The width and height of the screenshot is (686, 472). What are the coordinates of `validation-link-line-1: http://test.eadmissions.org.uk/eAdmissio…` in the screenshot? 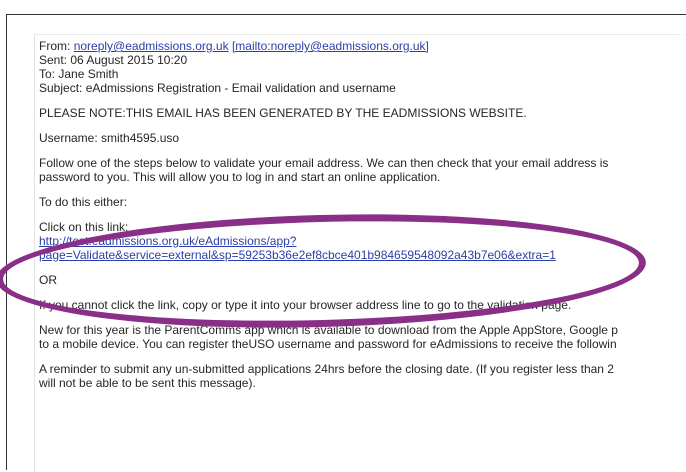 It's located at (362, 241).